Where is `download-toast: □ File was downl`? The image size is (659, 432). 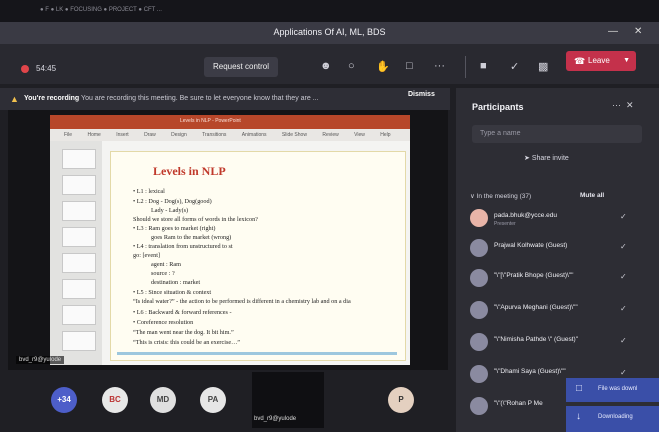
download-toast: □ File was downl is located at coordinates (612, 390).